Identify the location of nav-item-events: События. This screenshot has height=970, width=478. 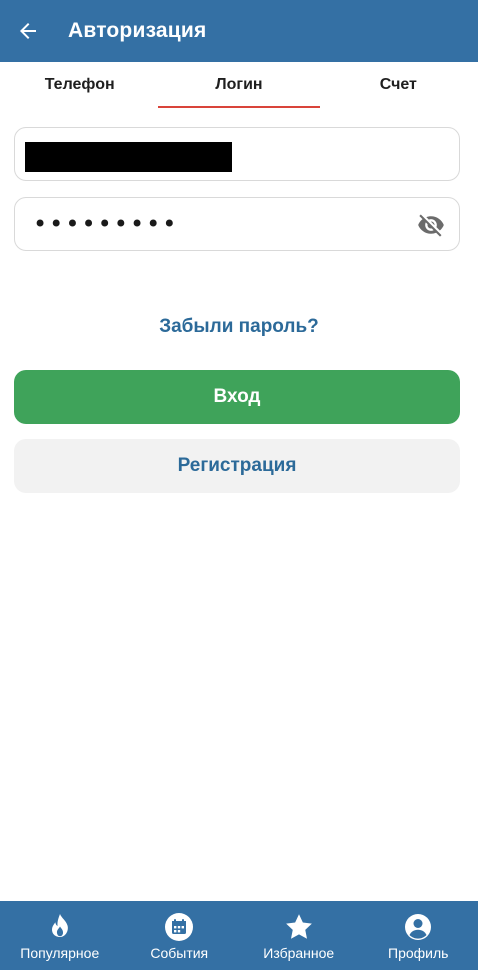
(180, 935).